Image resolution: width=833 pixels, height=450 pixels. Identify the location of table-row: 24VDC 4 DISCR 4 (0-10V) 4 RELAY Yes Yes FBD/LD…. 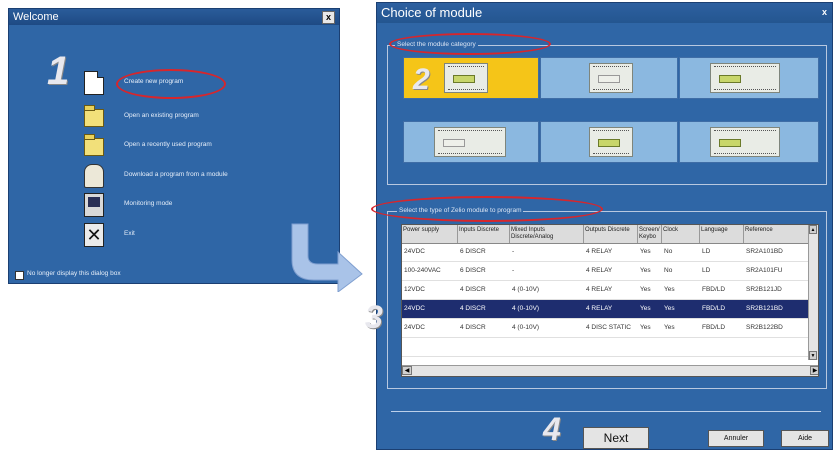
(610, 309).